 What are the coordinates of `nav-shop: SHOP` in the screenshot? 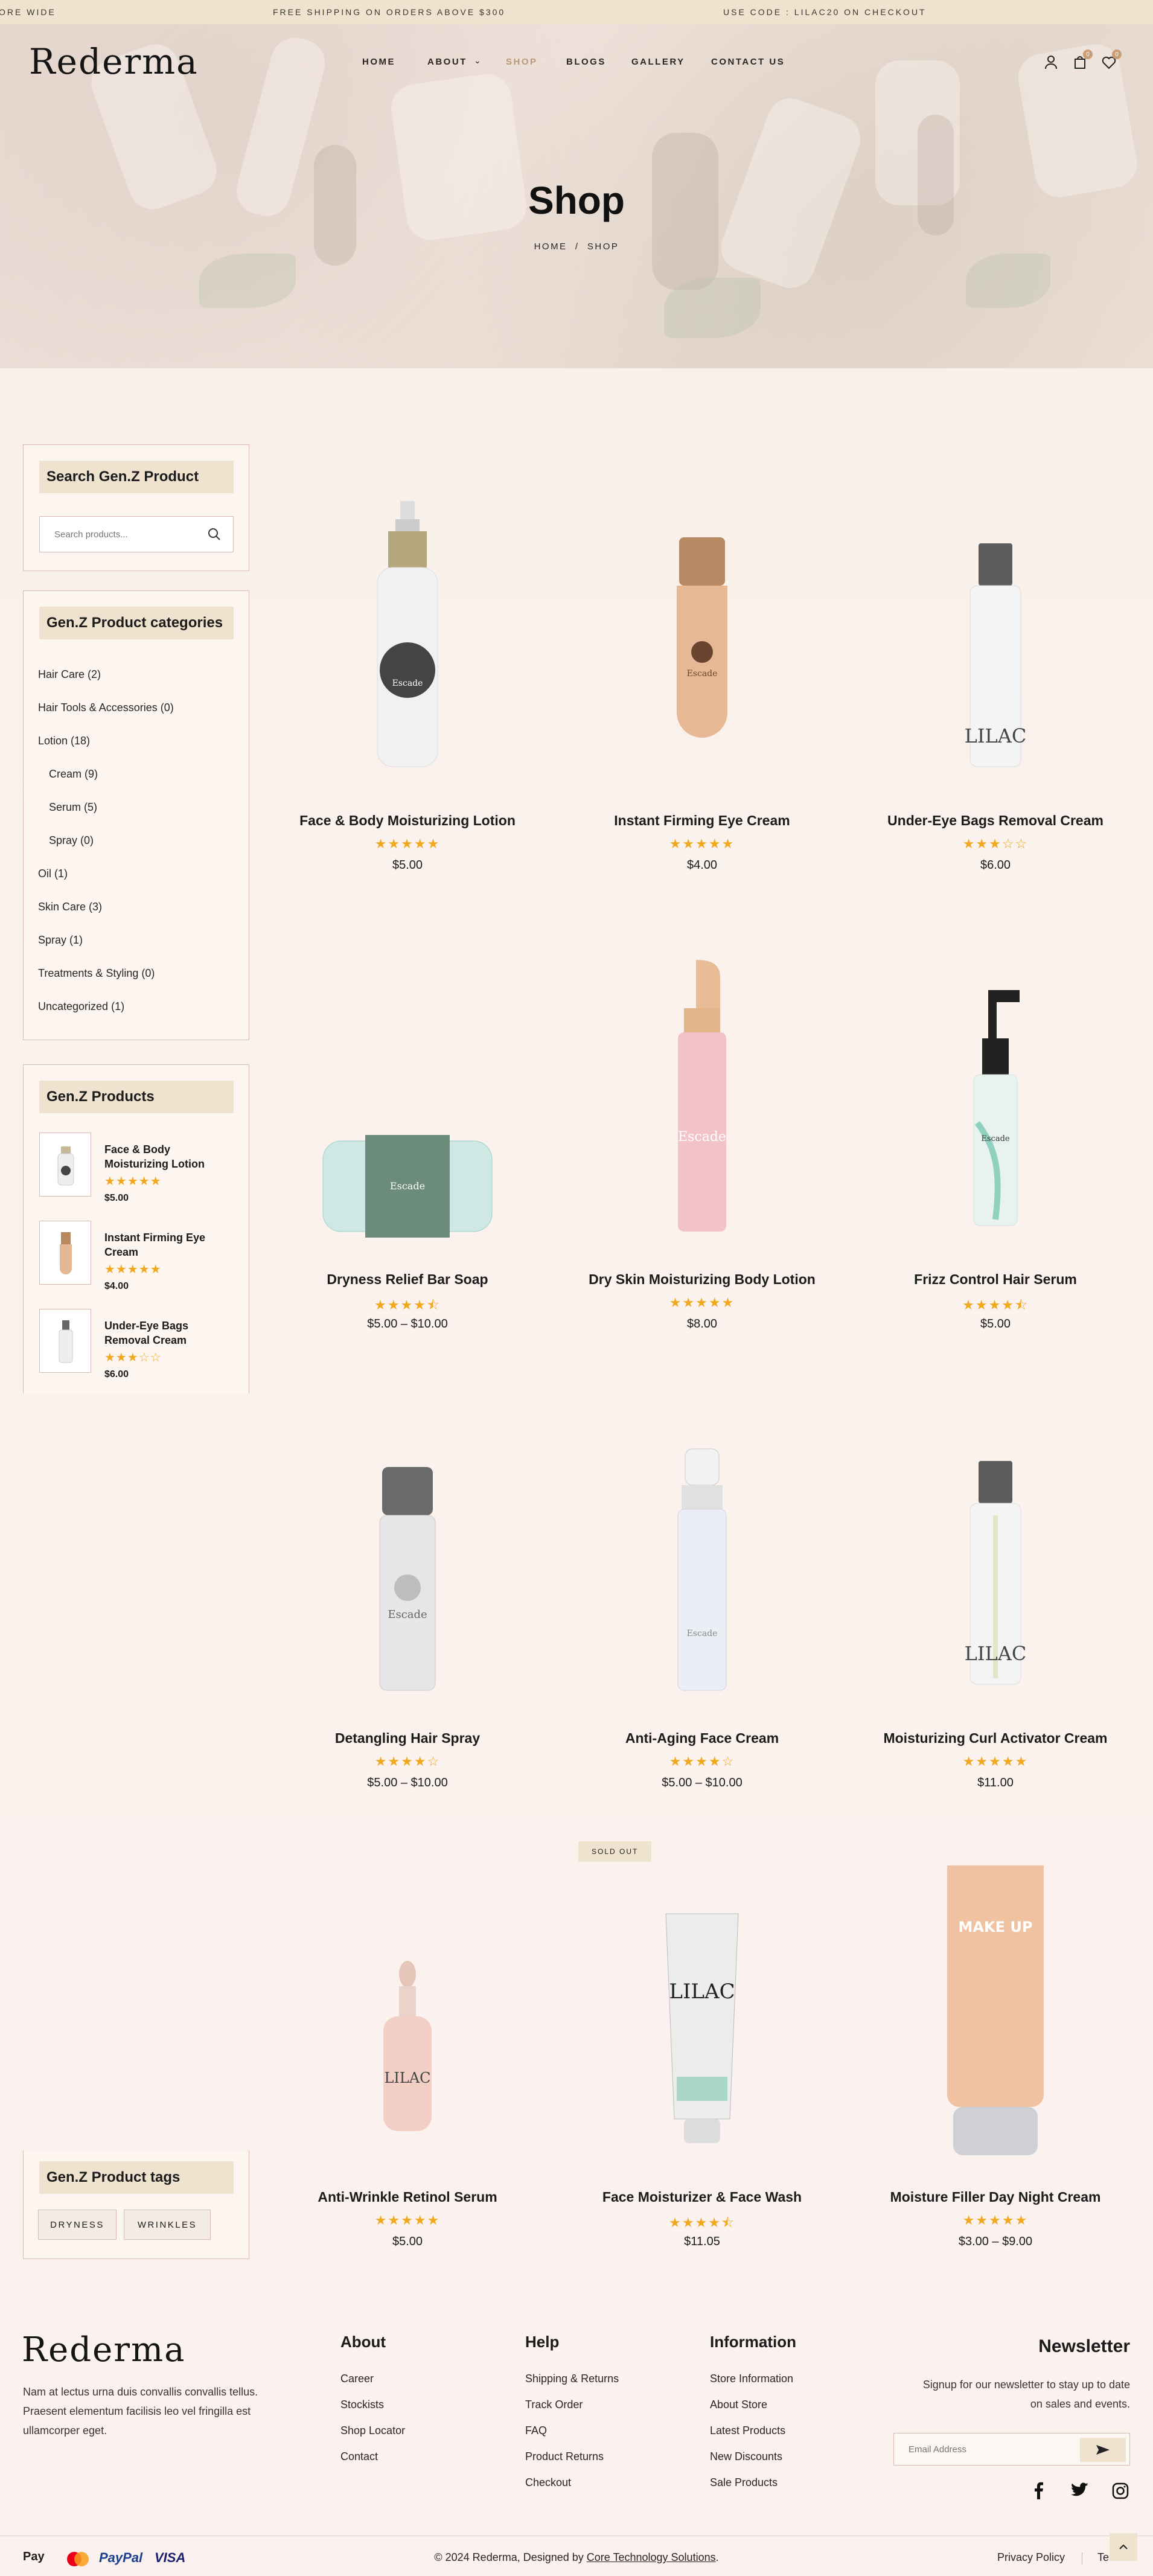 It's located at (522, 62).